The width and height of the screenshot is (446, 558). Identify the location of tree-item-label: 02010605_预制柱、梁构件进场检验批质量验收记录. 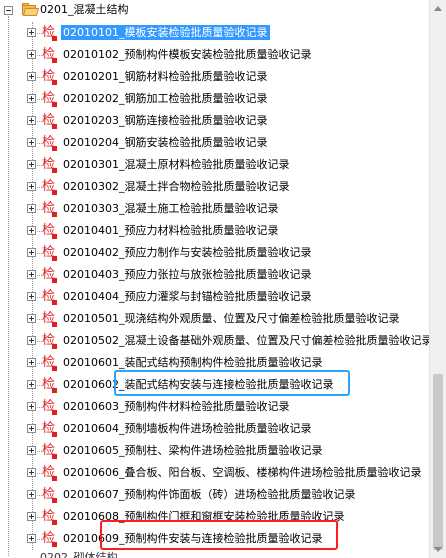
(193, 450).